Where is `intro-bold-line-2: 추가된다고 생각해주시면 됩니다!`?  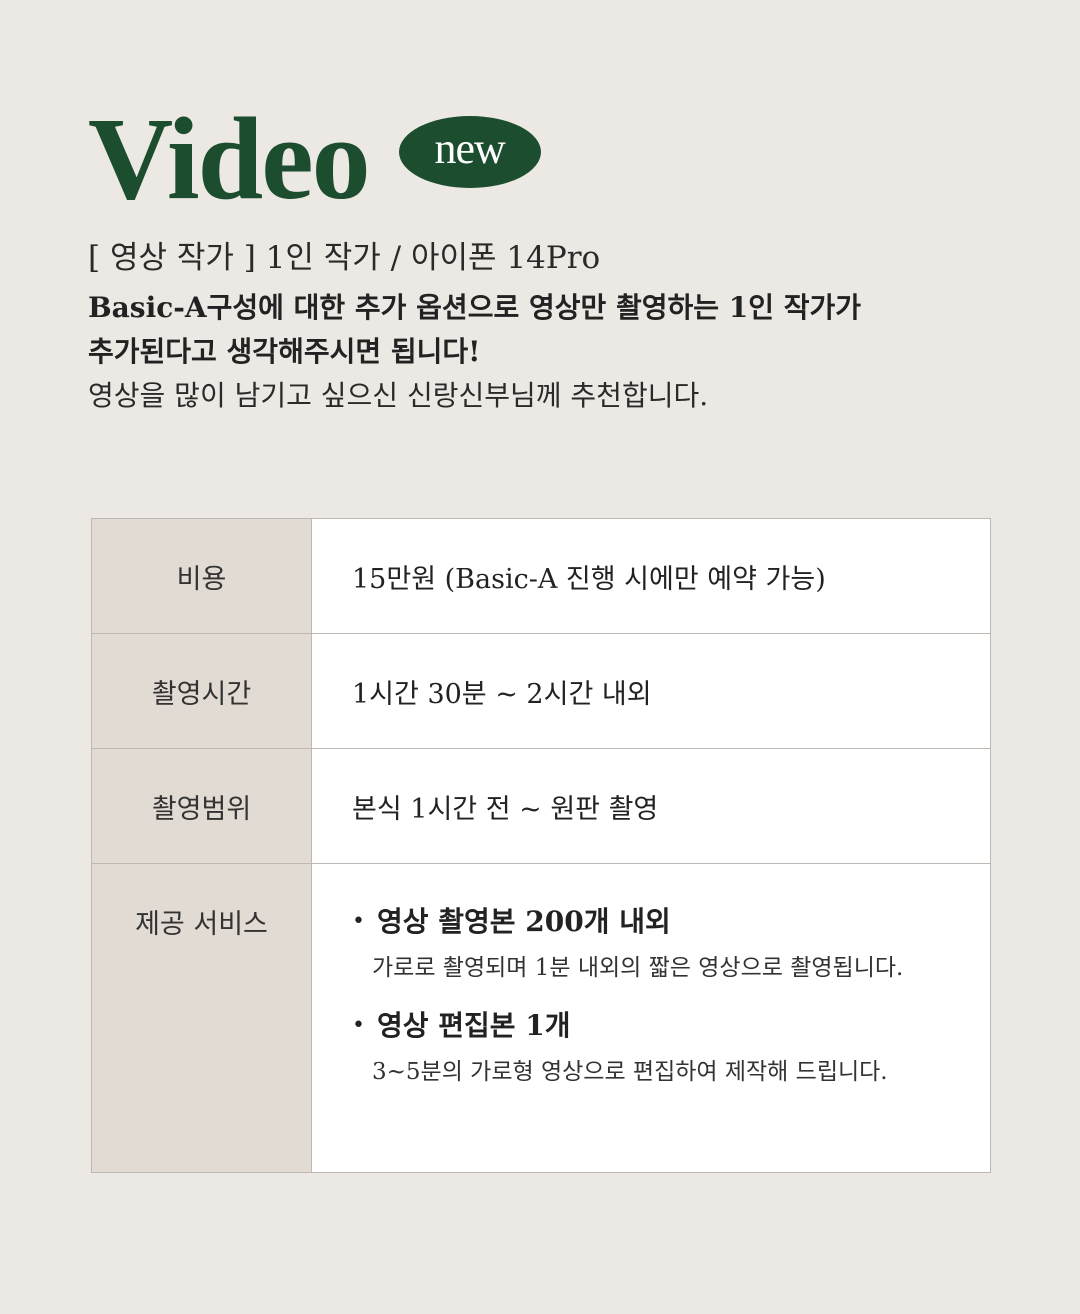
intro-bold-line-2: 추가된다고 생각해주시면 됩니다! is located at coordinates (284, 351).